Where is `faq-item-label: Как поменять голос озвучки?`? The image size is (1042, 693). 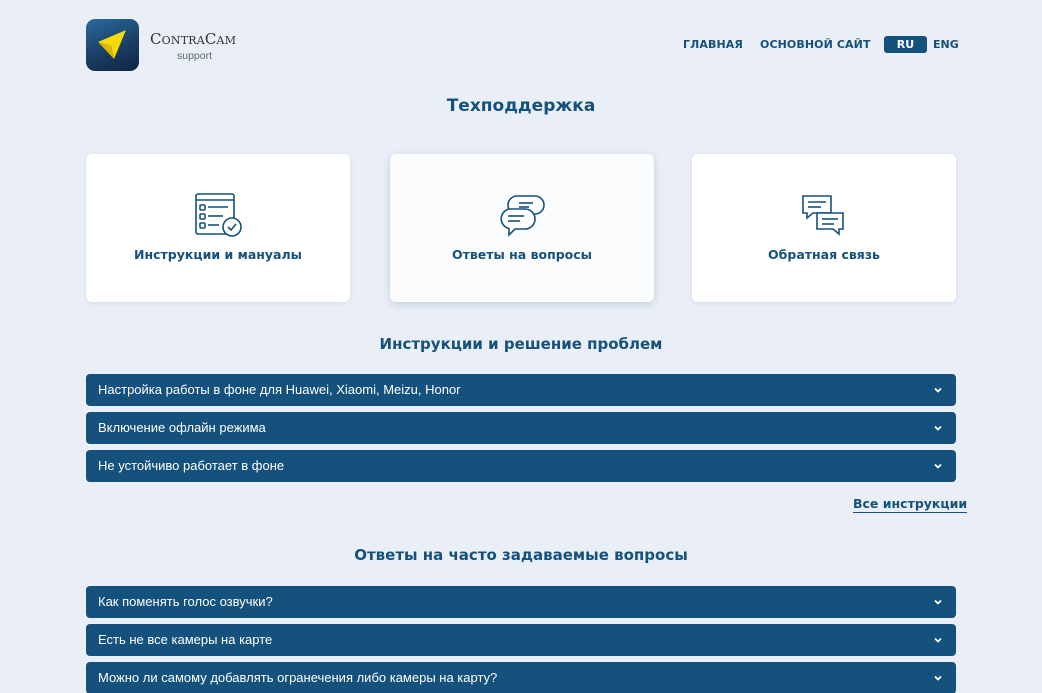 faq-item-label: Как поменять голос озвучки? is located at coordinates (185, 601).